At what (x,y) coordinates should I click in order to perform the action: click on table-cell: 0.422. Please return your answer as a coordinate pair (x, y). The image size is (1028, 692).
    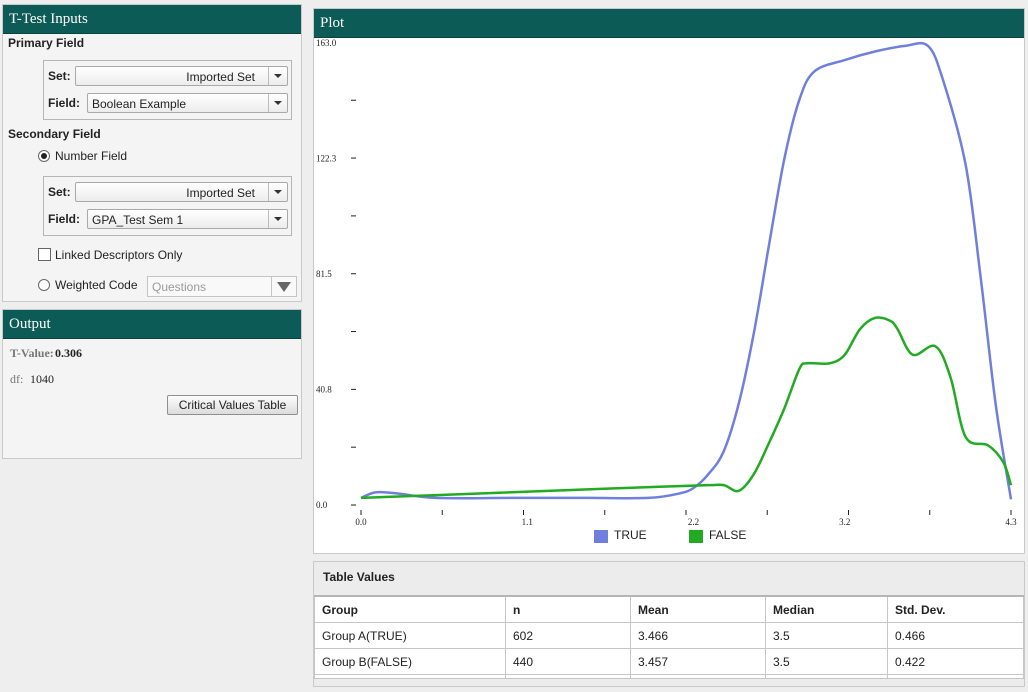
    Looking at the image, I should click on (955, 661).